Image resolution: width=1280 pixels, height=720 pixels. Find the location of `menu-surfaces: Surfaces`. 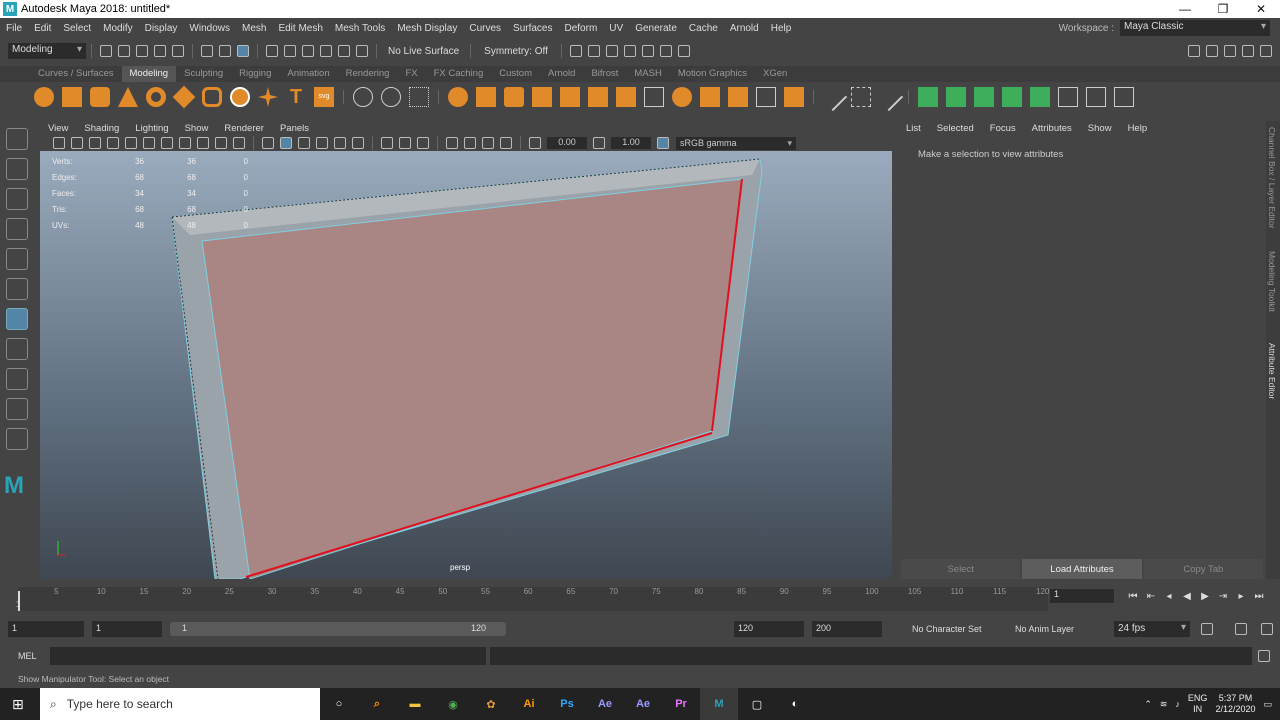

menu-surfaces: Surfaces is located at coordinates (532, 28).